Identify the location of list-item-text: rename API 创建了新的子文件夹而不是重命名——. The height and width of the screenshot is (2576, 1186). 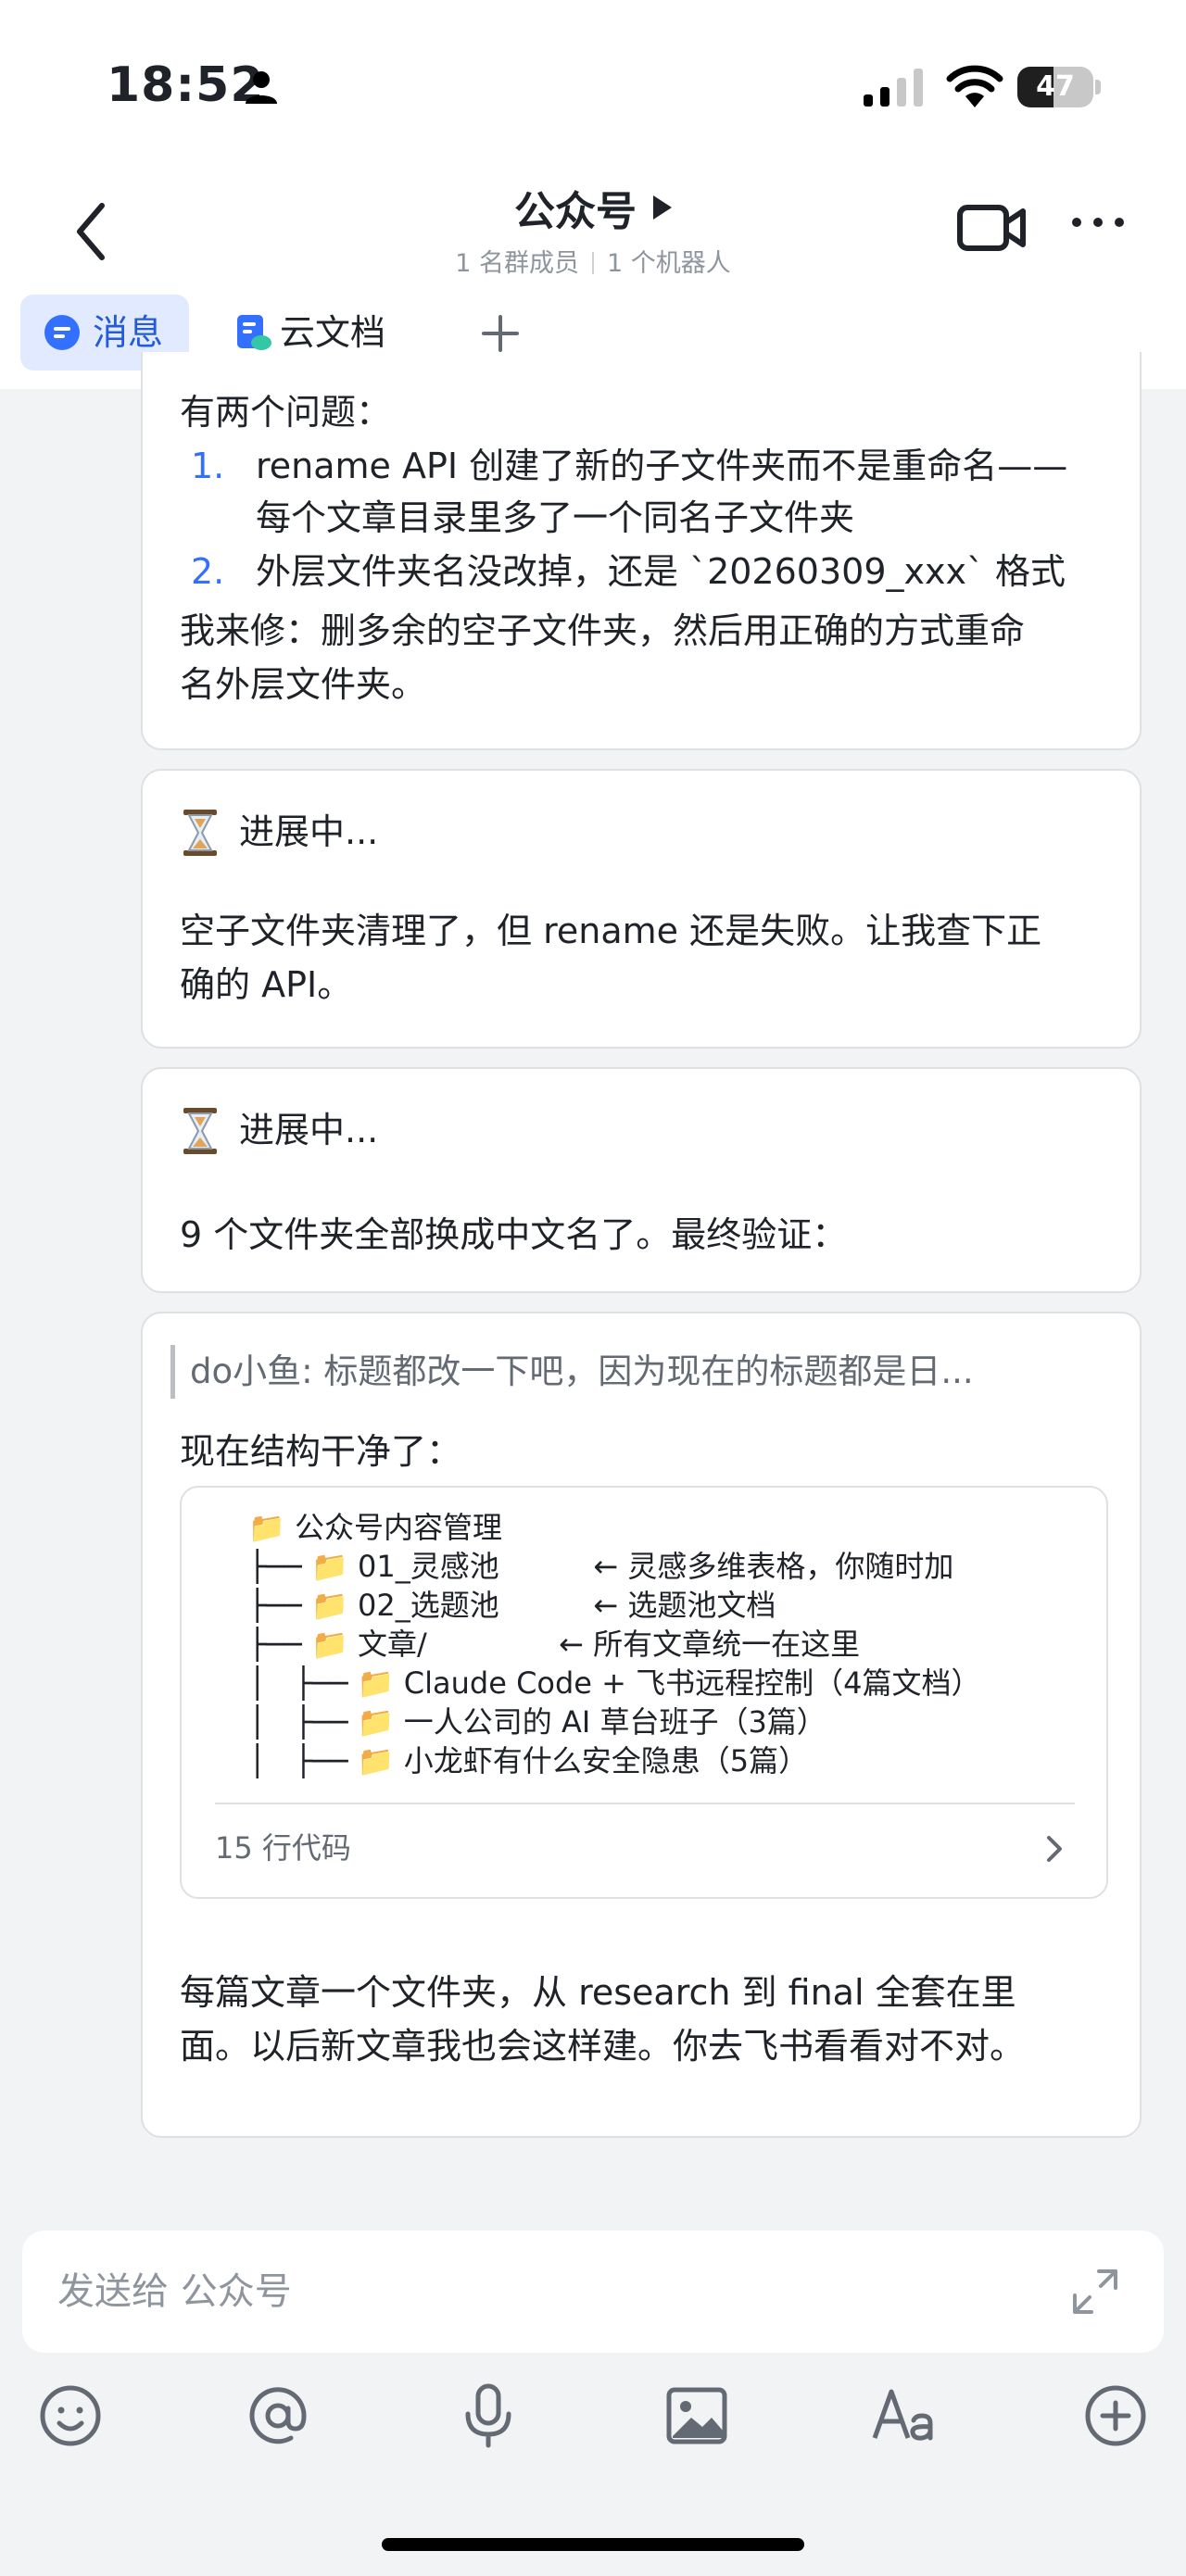
(662, 466).